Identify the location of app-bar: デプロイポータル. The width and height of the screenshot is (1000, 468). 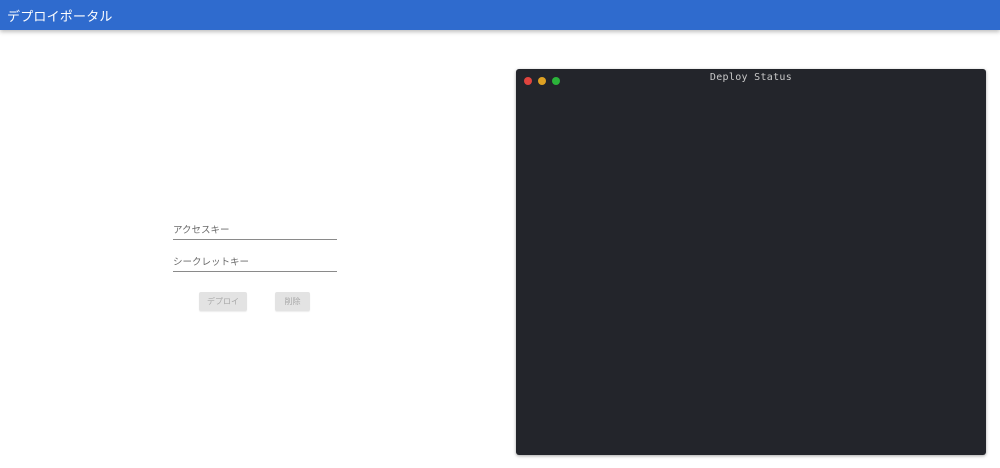
(500, 15).